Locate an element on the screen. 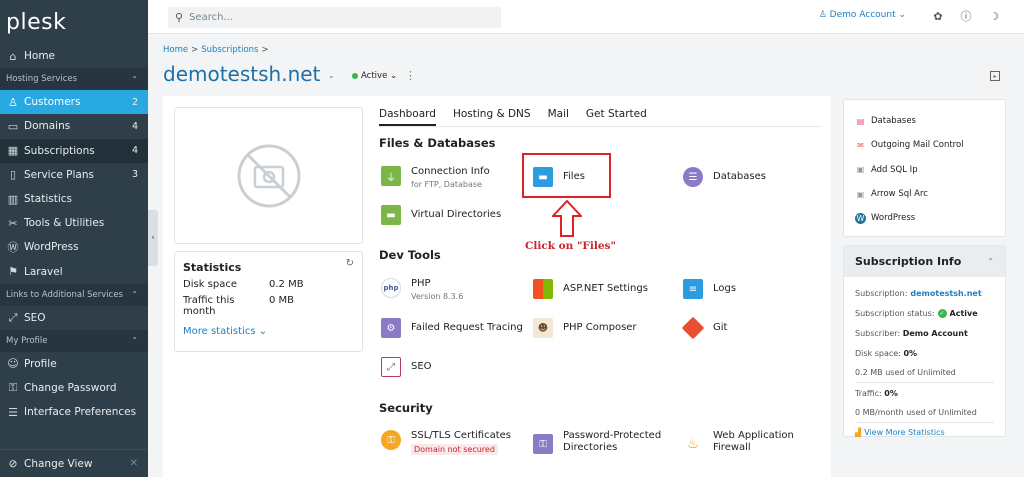  subscription-row: Subscription: demotestsh.net is located at coordinates (924, 293).